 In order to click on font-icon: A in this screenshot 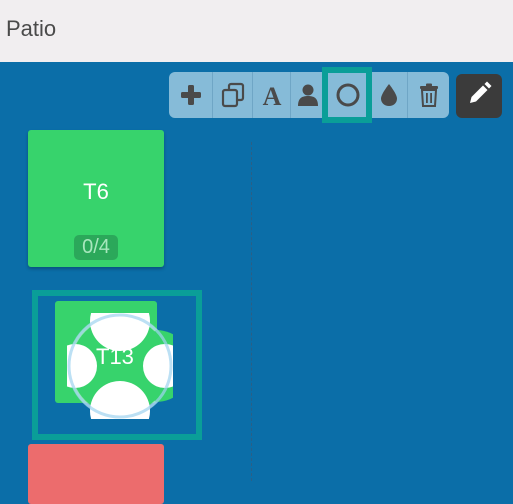, I will do `click(272, 95)`.